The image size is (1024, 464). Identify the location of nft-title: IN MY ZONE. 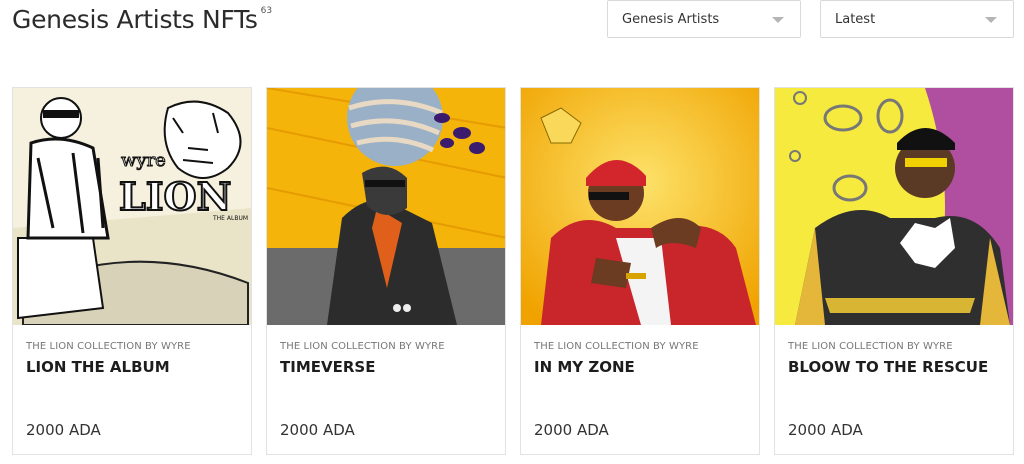
(584, 367).